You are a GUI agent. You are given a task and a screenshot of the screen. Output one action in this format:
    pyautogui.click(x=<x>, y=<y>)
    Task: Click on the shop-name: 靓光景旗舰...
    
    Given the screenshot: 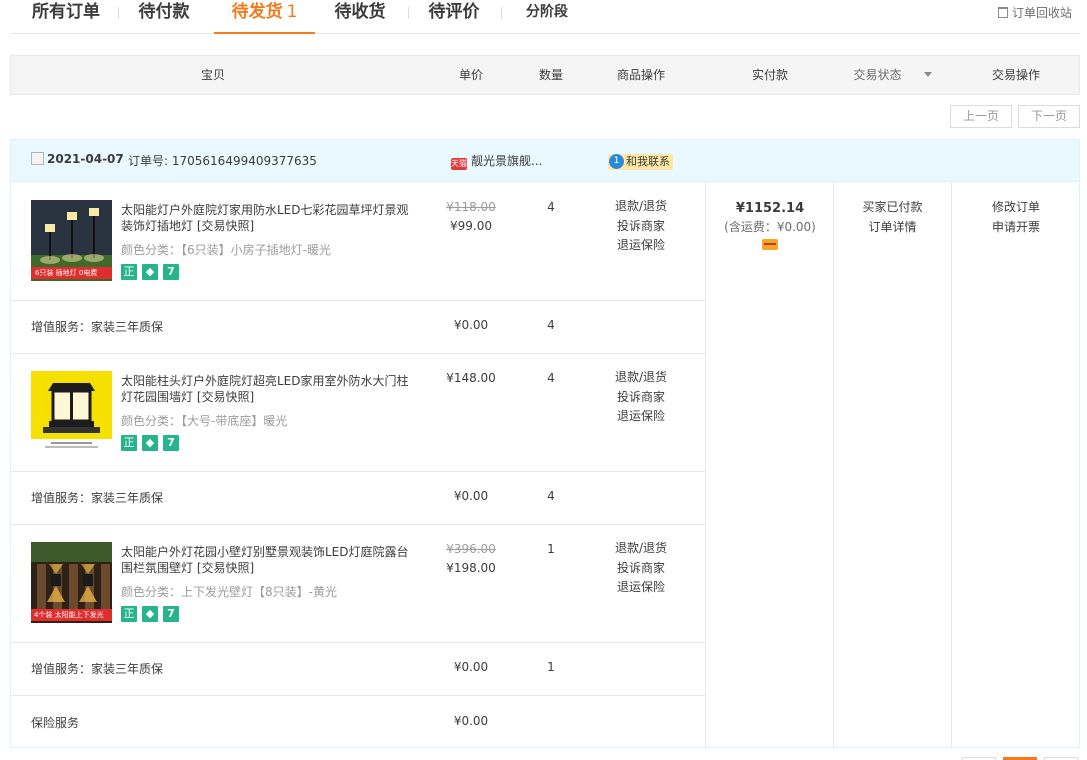 What is the action you would take?
    pyautogui.click(x=507, y=161)
    